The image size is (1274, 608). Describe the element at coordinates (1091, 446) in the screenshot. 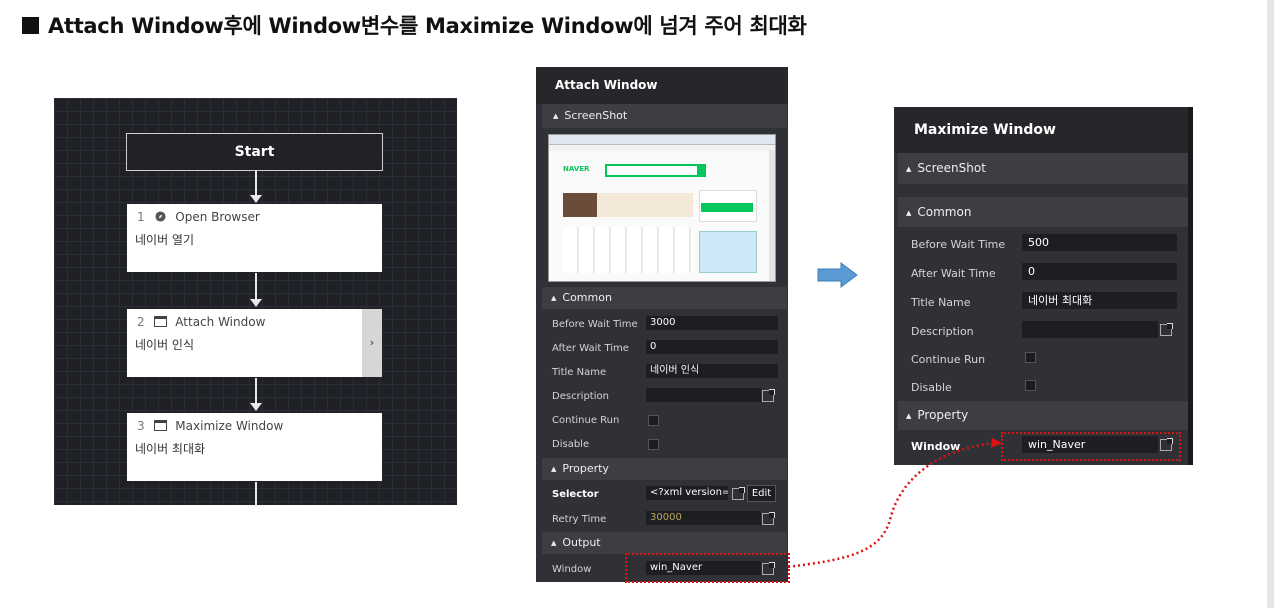

I see `highlight-box-window` at that location.